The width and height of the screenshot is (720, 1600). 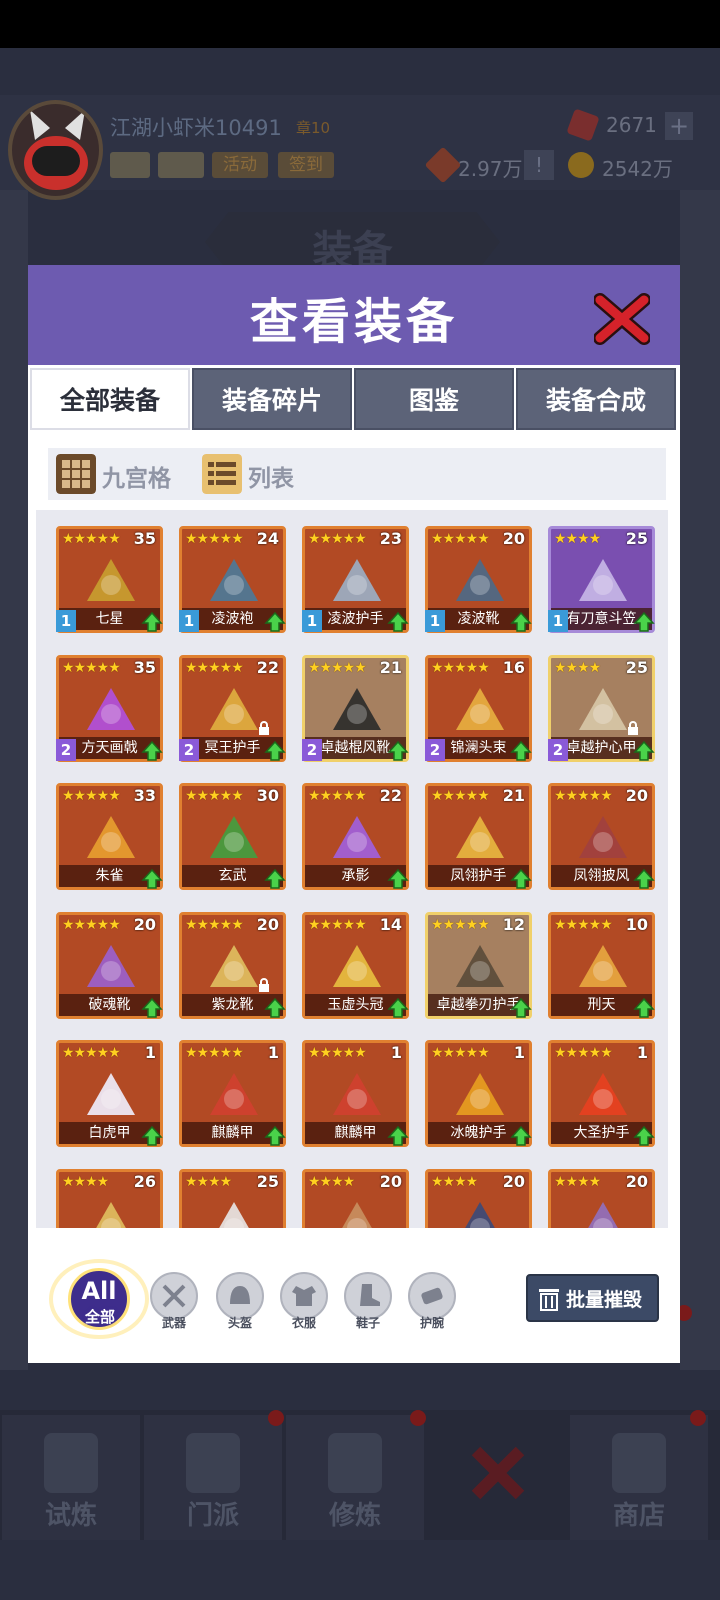 What do you see at coordinates (390, 795) in the screenshot?
I see `equipment-level: 22` at bounding box center [390, 795].